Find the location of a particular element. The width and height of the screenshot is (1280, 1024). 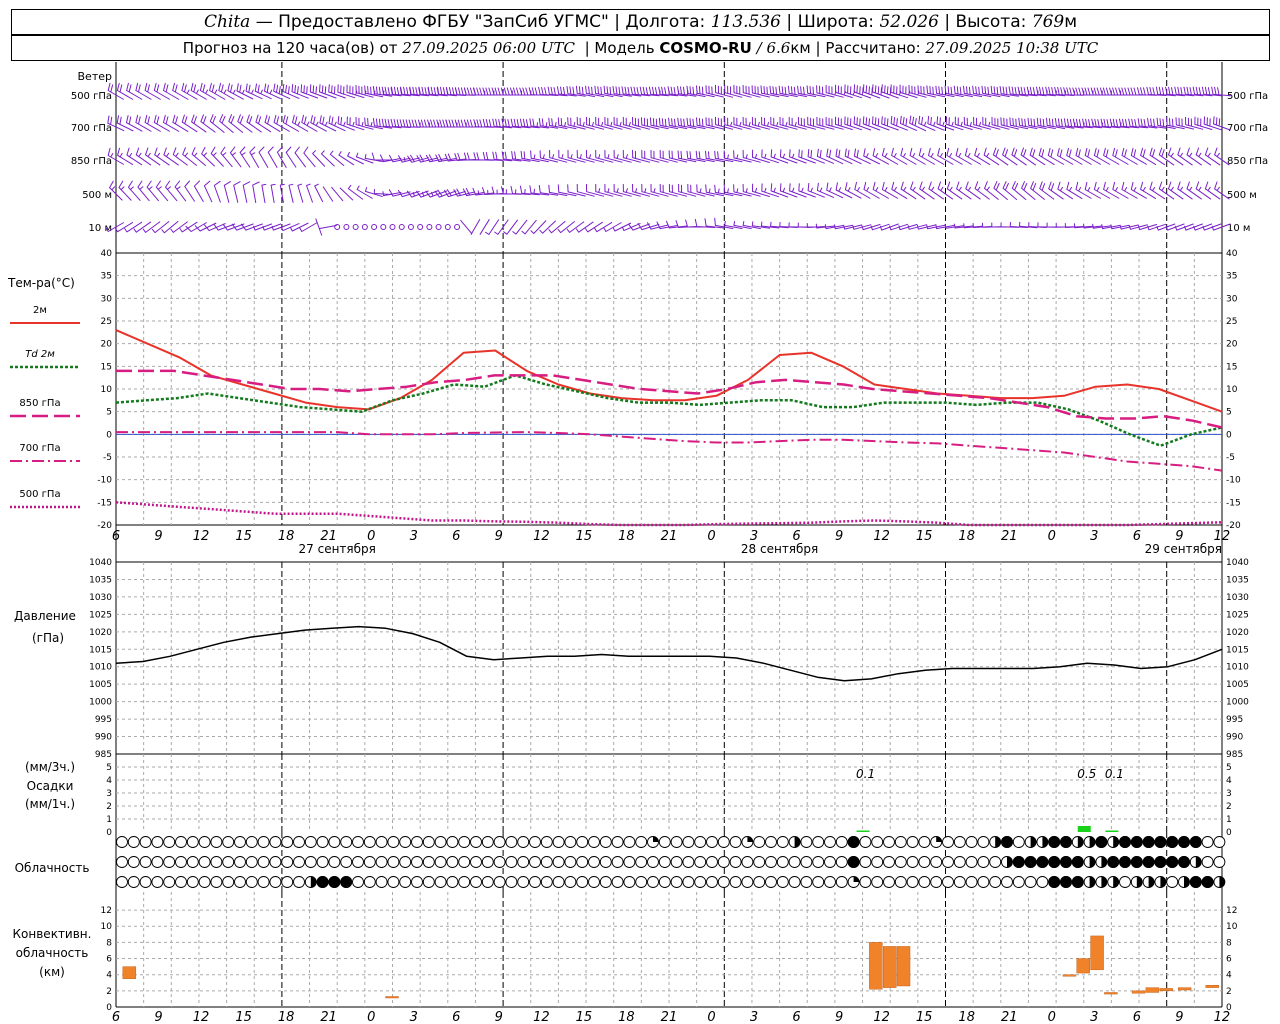

time-tick-label-bottom: 18 is located at coordinates (286, 1017).